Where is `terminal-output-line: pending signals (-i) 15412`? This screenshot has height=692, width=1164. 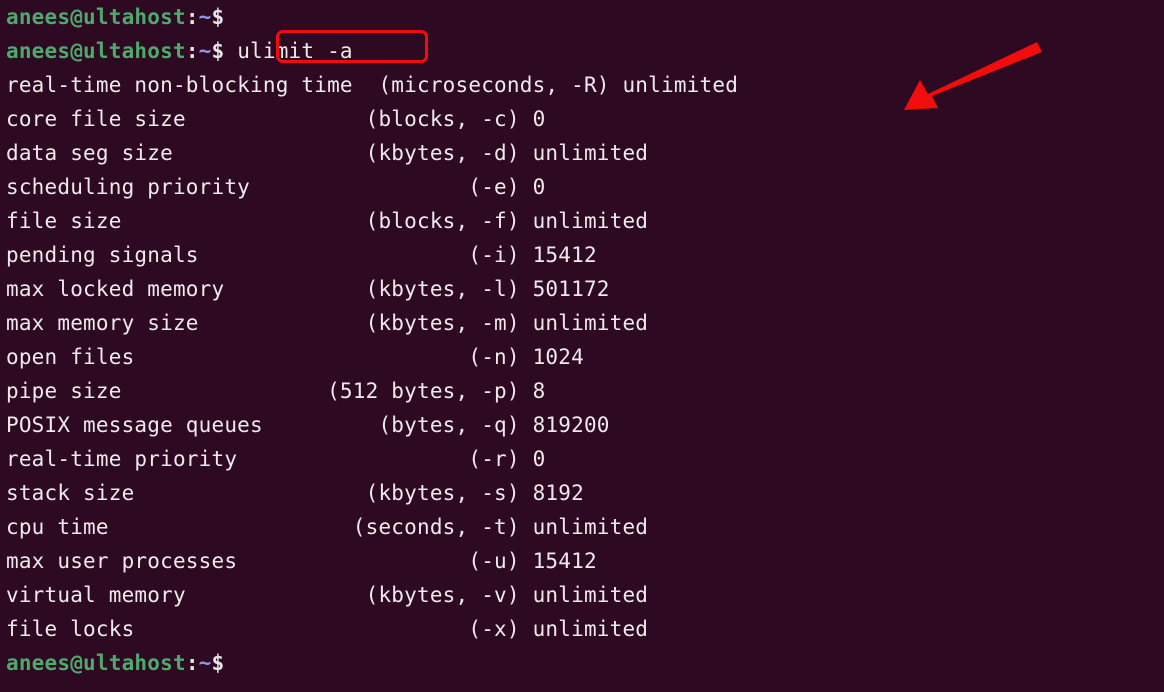
terminal-output-line: pending signals (-i) 15412 is located at coordinates (372, 255).